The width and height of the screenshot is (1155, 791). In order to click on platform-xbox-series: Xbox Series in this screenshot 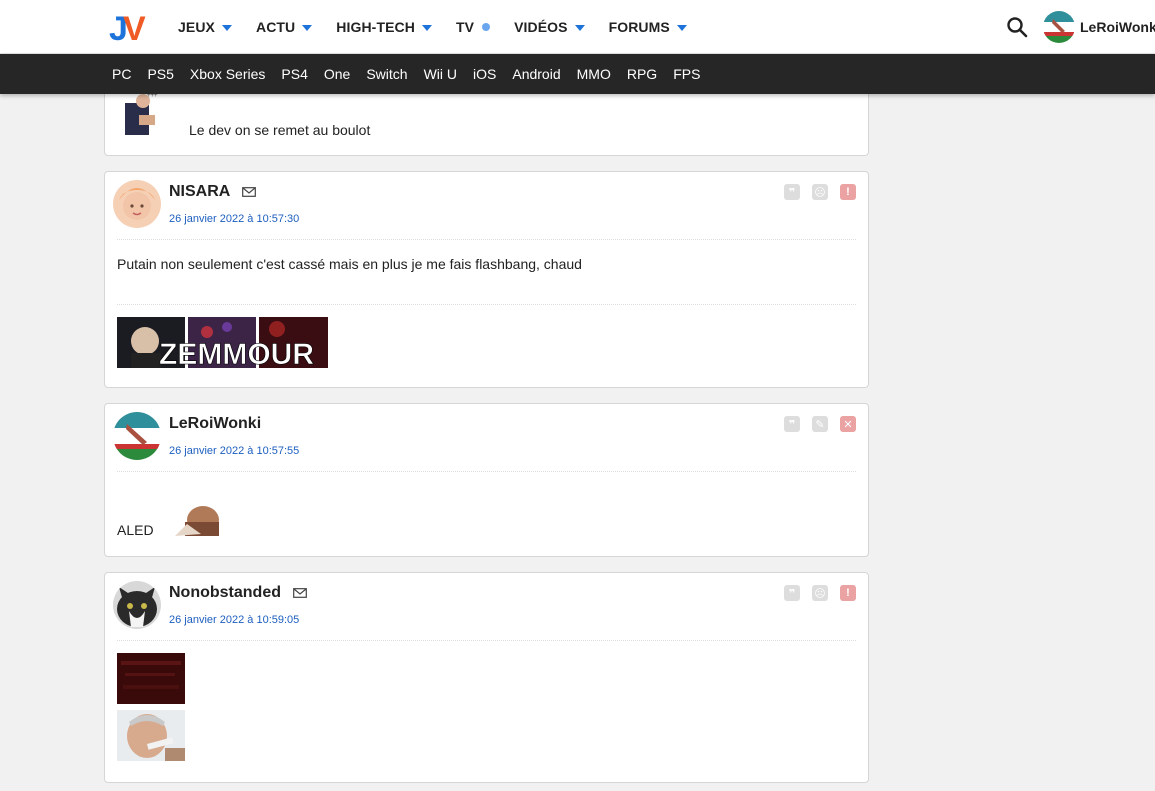, I will do `click(227, 74)`.